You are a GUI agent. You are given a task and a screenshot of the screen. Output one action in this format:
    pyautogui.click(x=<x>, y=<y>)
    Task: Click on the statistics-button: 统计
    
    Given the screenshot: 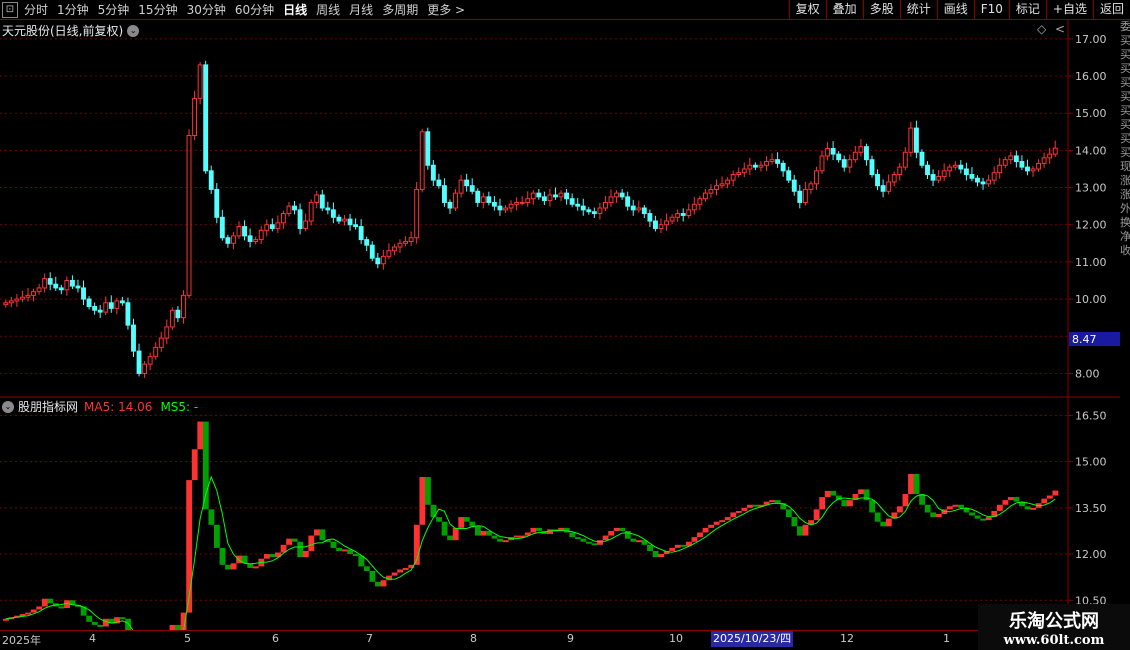 What is the action you would take?
    pyautogui.click(x=918, y=9)
    